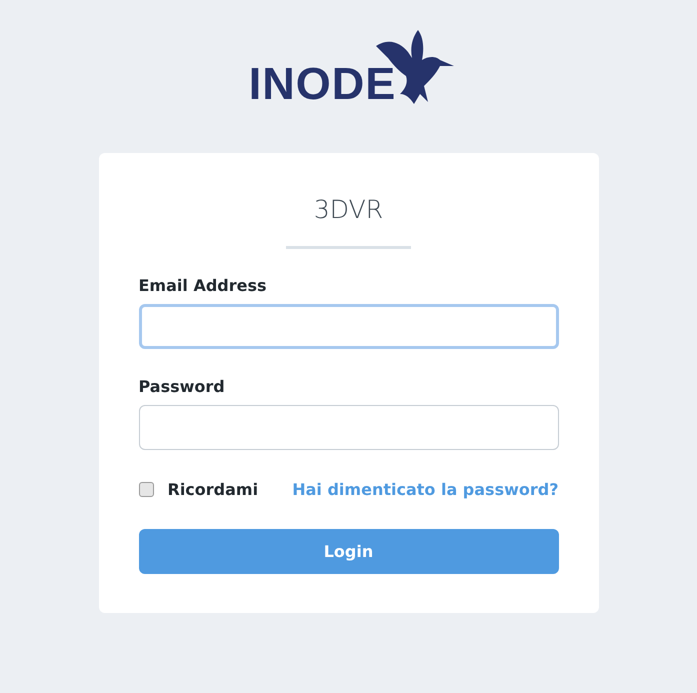 The width and height of the screenshot is (697, 693). Describe the element at coordinates (182, 386) in the screenshot. I see `field-label: Password` at that location.